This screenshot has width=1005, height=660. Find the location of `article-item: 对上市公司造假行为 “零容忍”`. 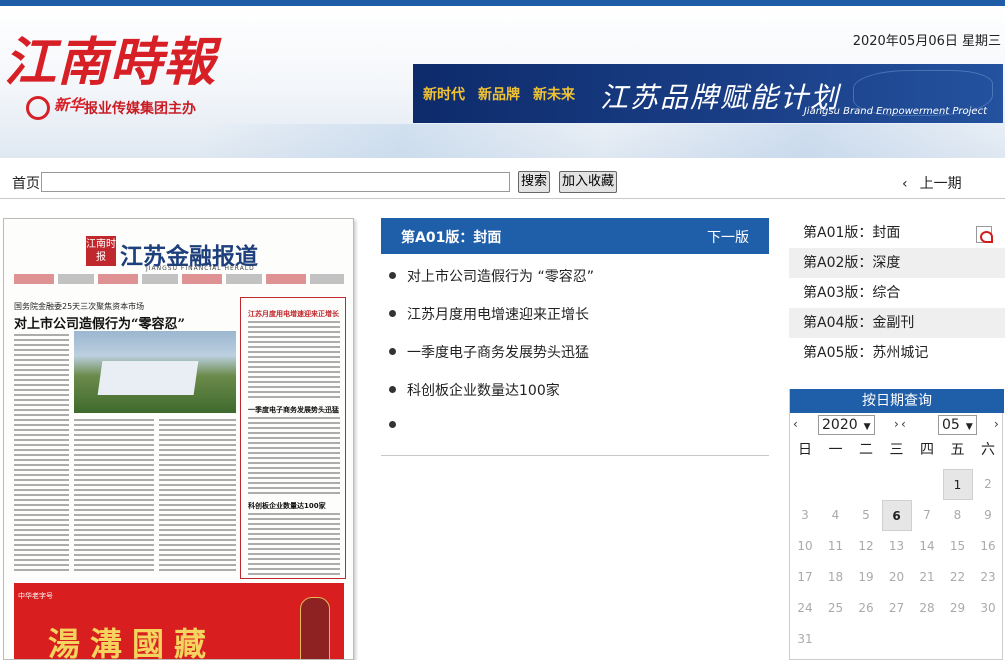

article-item: 对上市公司造假行为 “零容忍” is located at coordinates (491, 276).